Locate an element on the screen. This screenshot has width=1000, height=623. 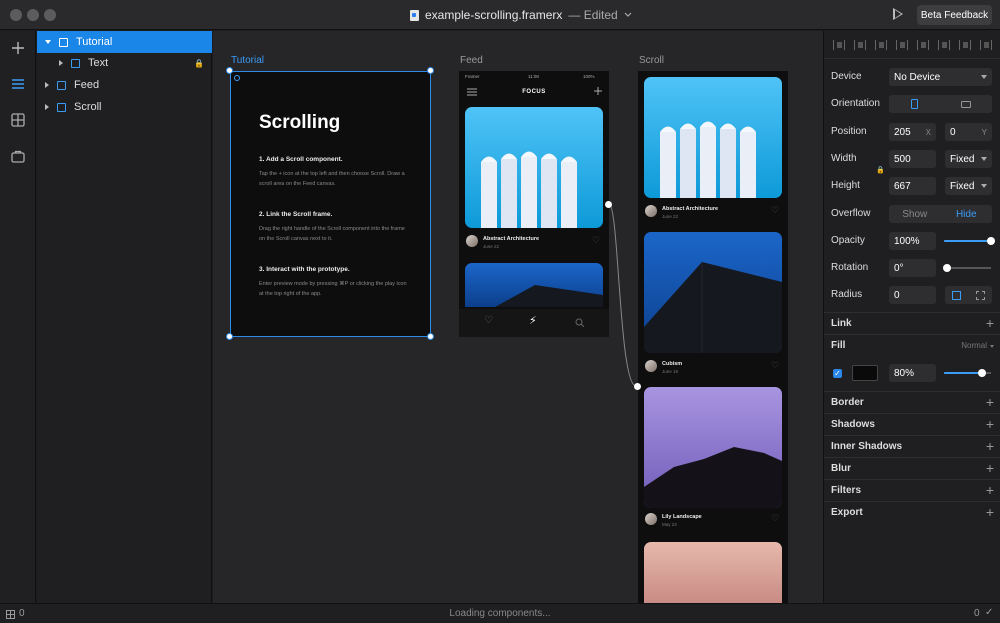
store-icon is located at coordinates (18, 156).